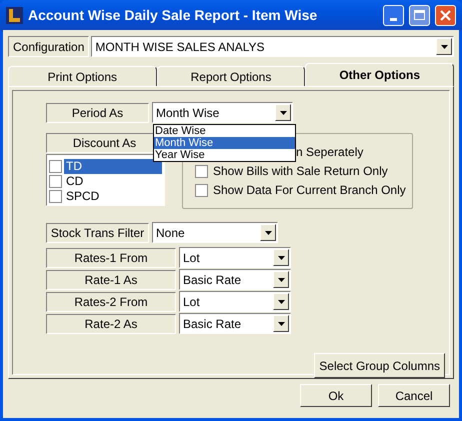 The image size is (462, 421). What do you see at coordinates (97, 112) in the screenshot?
I see `field-label: Period As` at bounding box center [97, 112].